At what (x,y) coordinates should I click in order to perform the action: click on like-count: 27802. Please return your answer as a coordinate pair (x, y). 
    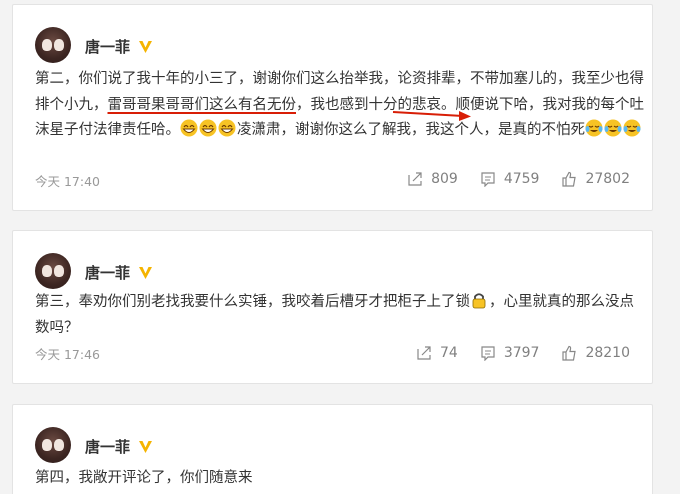
    Looking at the image, I should click on (607, 179).